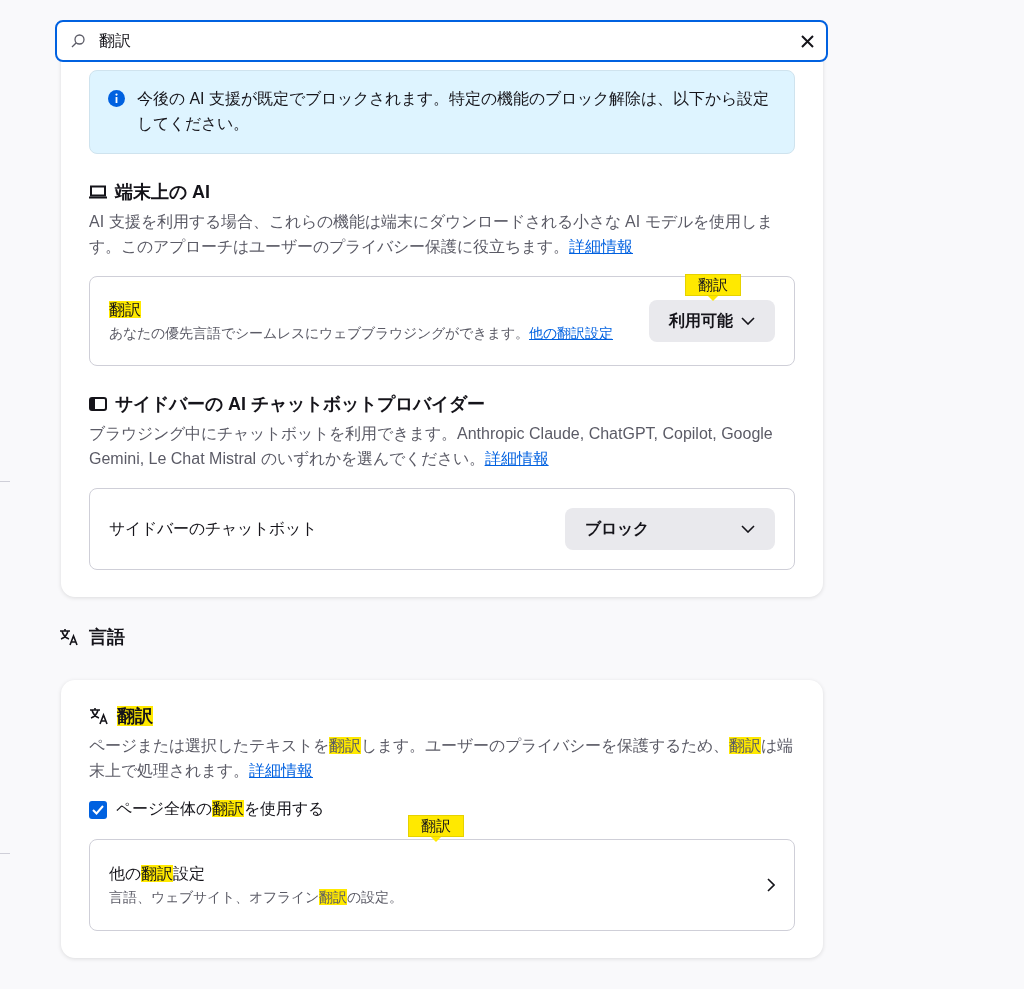  Describe the element at coordinates (670, 529) in the screenshot. I see `dropdown: ブロック` at that location.